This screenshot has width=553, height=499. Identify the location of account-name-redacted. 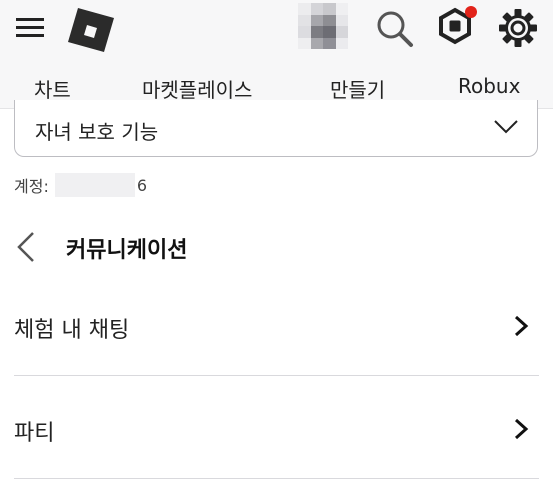
(94, 185).